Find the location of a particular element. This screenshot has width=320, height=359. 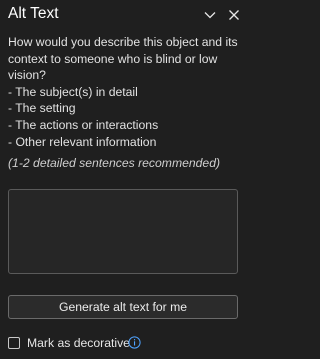

decorative-option: Mark as decorative is located at coordinates (128, 344).